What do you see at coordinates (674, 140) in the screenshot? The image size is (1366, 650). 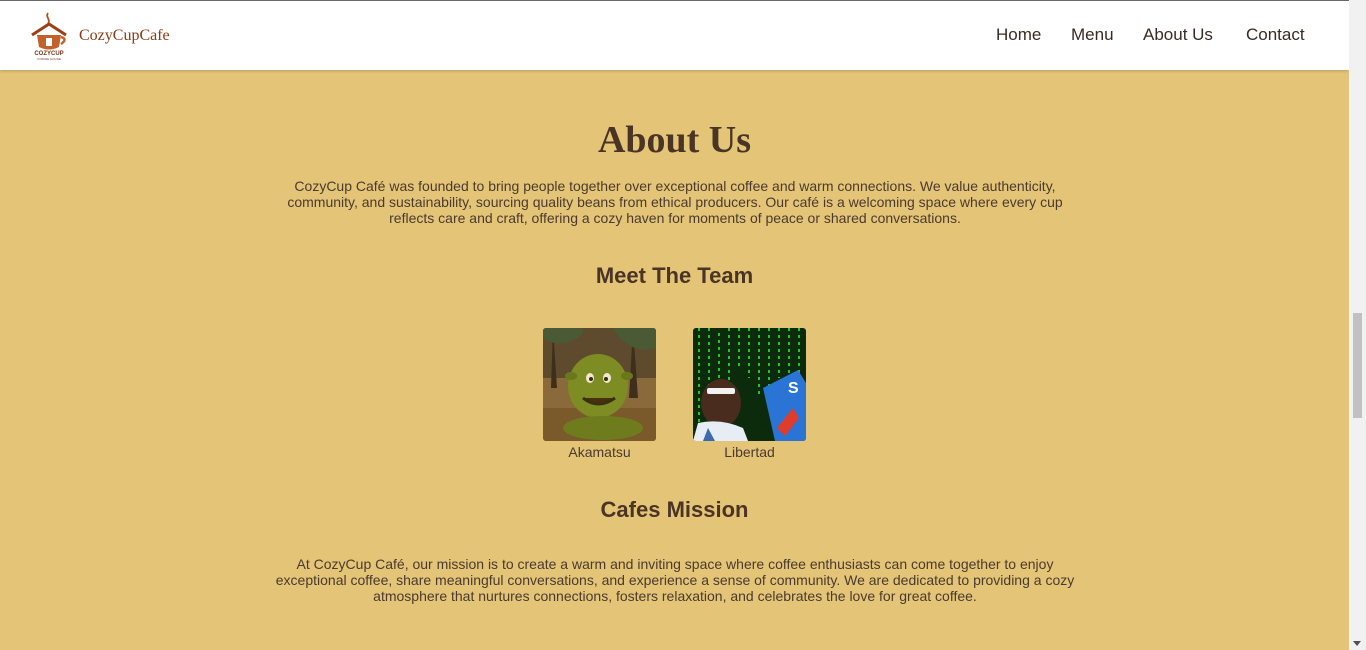 I see `page-title: About Us` at bounding box center [674, 140].